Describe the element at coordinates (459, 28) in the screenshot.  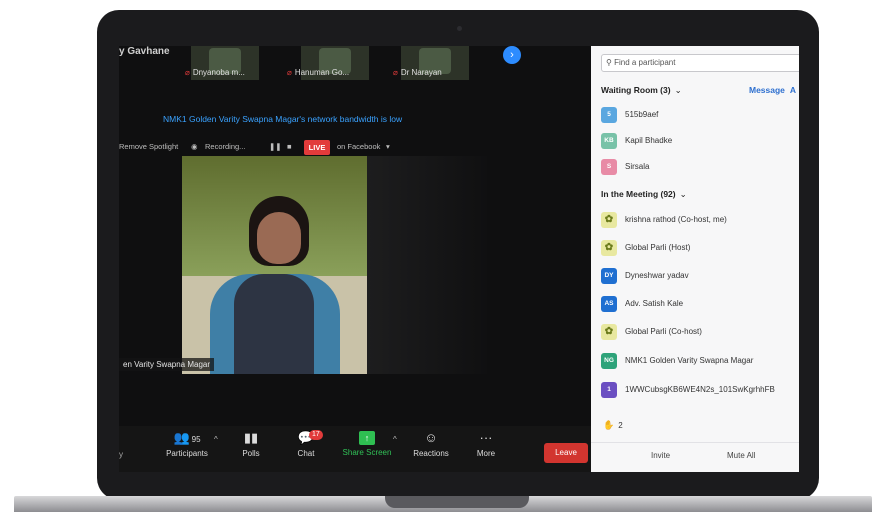
I see `webcam` at that location.